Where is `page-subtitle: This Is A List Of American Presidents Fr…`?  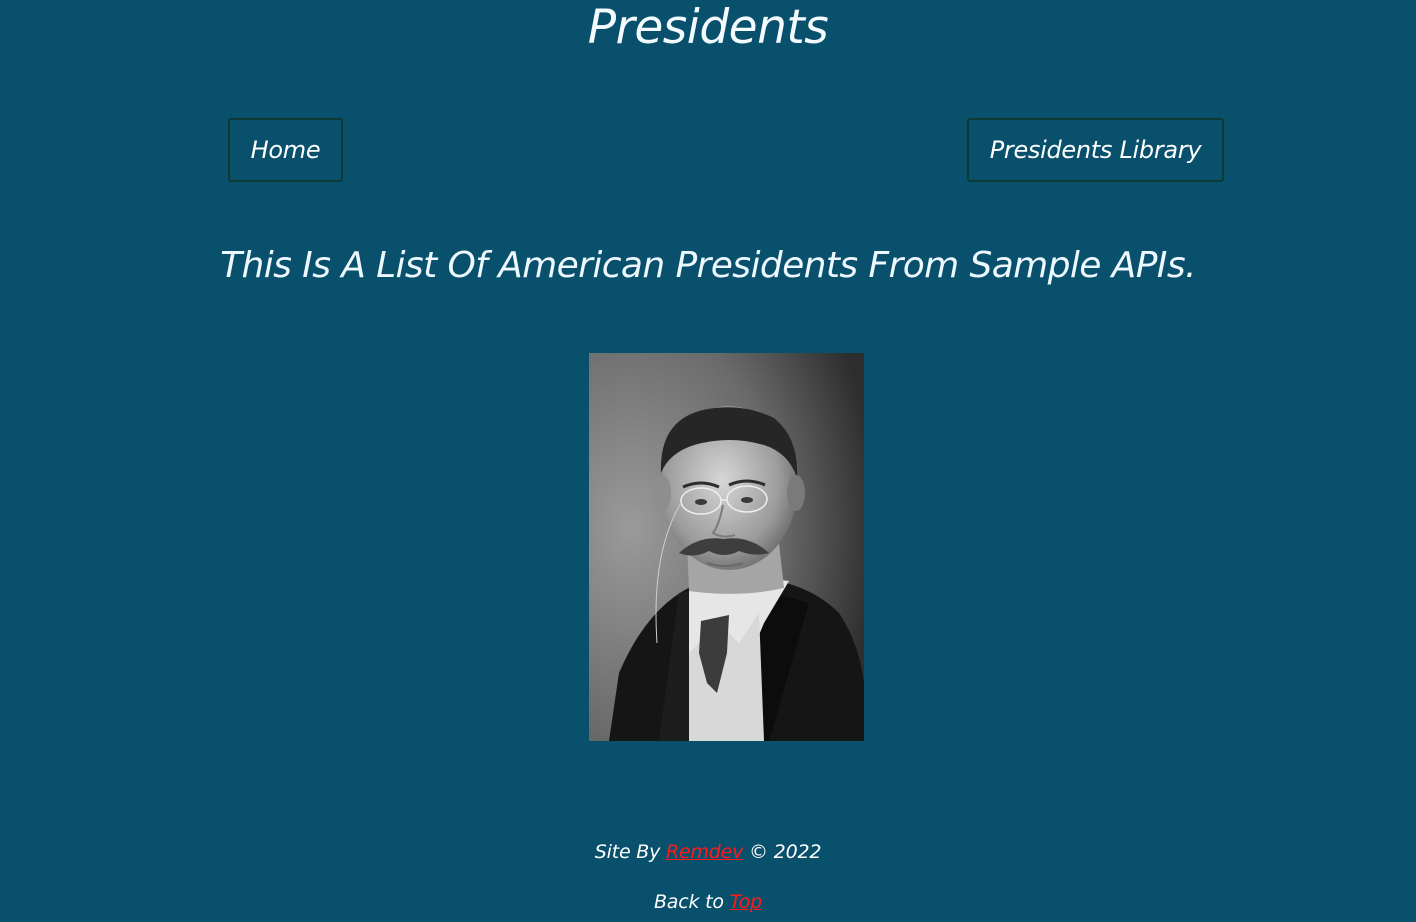 page-subtitle: This Is A List Of American Presidents Fr… is located at coordinates (708, 265).